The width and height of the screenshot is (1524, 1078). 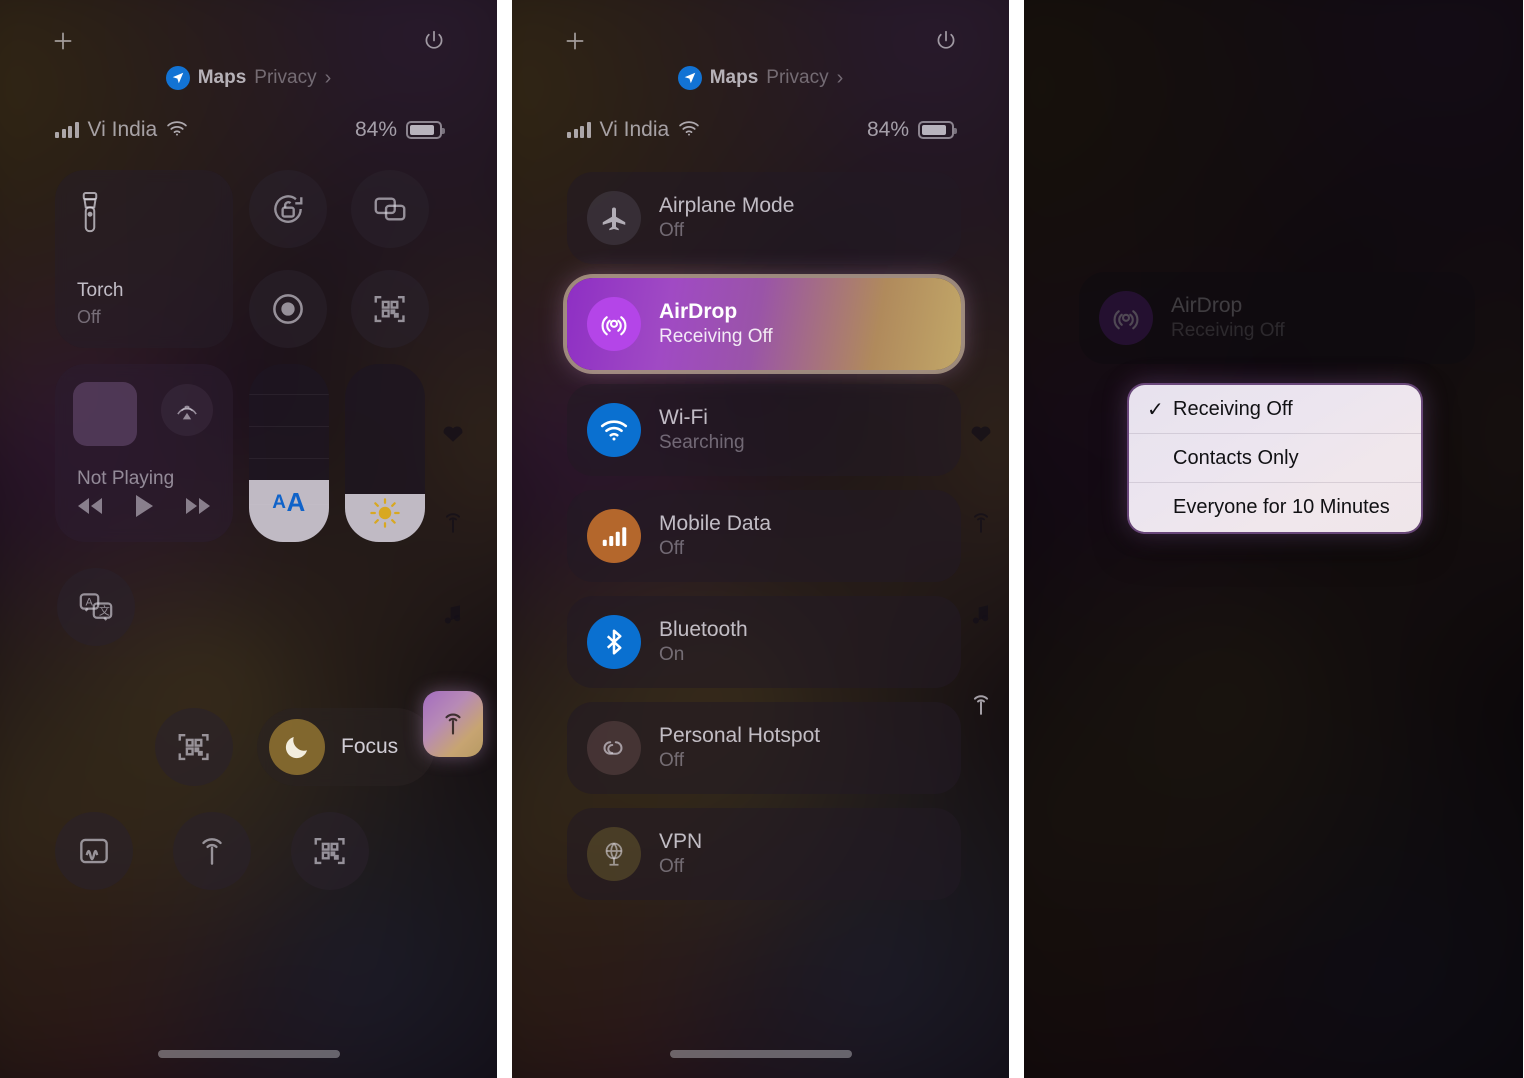 What do you see at coordinates (764, 642) in the screenshot?
I see `connectivity-row-bluetooth: Bluetooth On` at bounding box center [764, 642].